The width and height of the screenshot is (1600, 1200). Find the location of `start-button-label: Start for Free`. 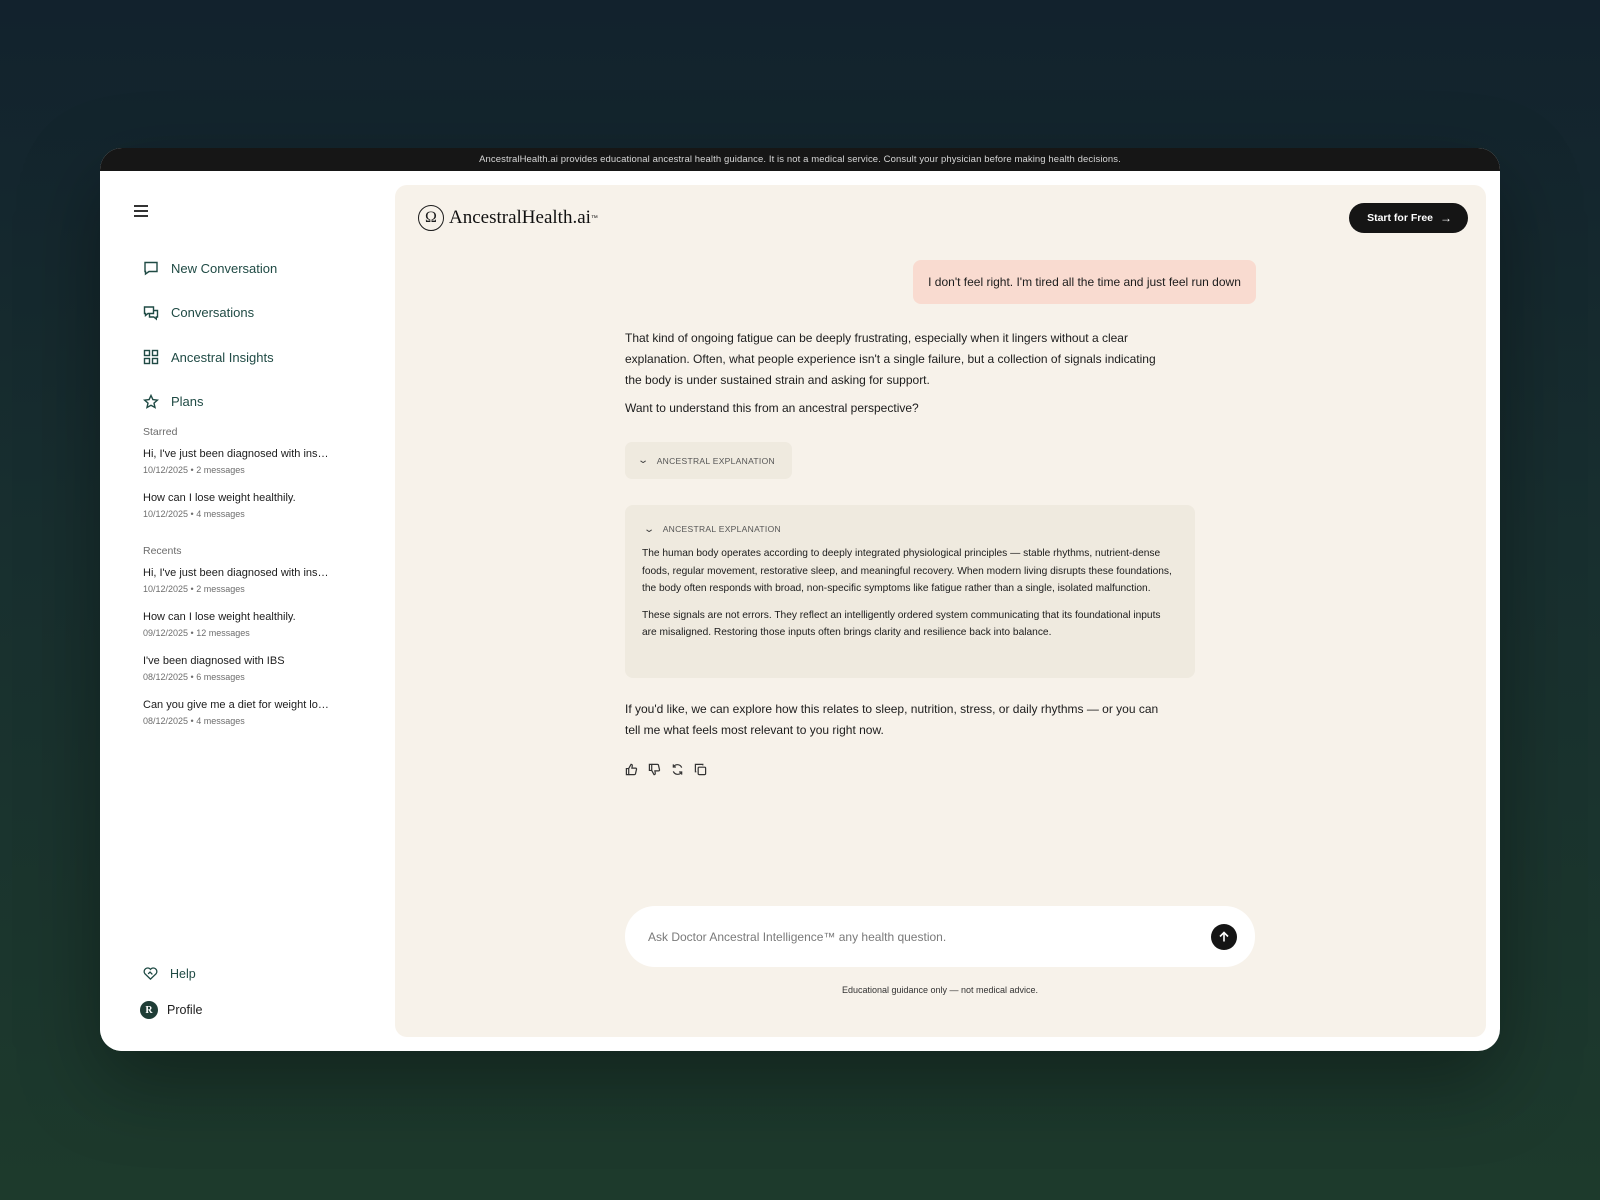

start-button-label: Start for Free is located at coordinates (1400, 218).